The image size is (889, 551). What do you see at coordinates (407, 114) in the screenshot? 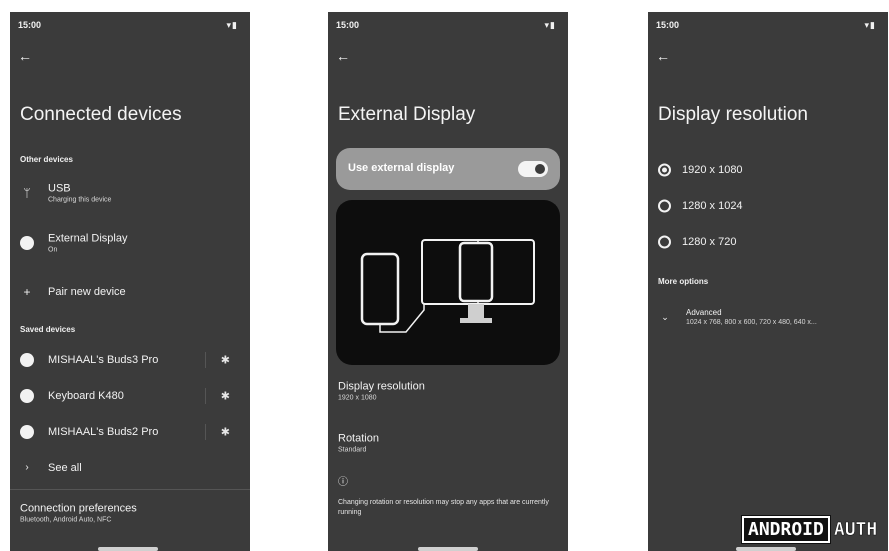
I see `page-title: External Display` at bounding box center [407, 114].